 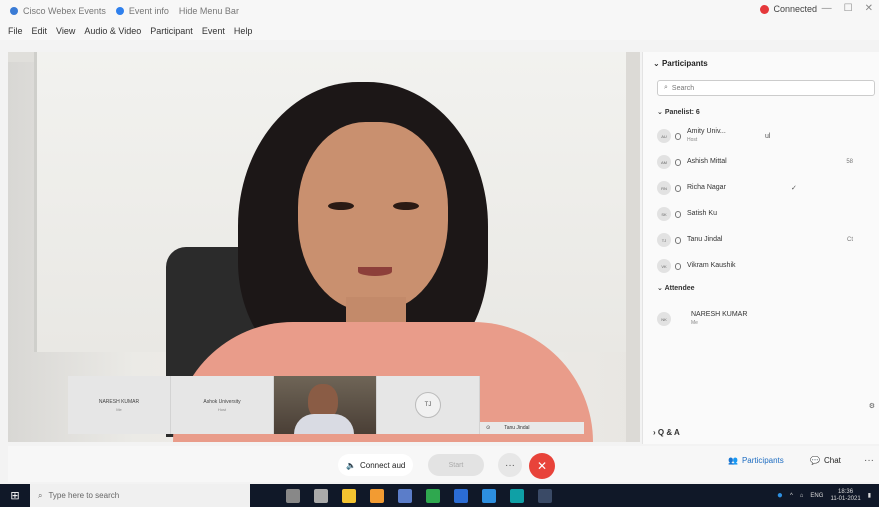 What do you see at coordinates (765, 9) in the screenshot?
I see `status-dot-icon` at bounding box center [765, 9].